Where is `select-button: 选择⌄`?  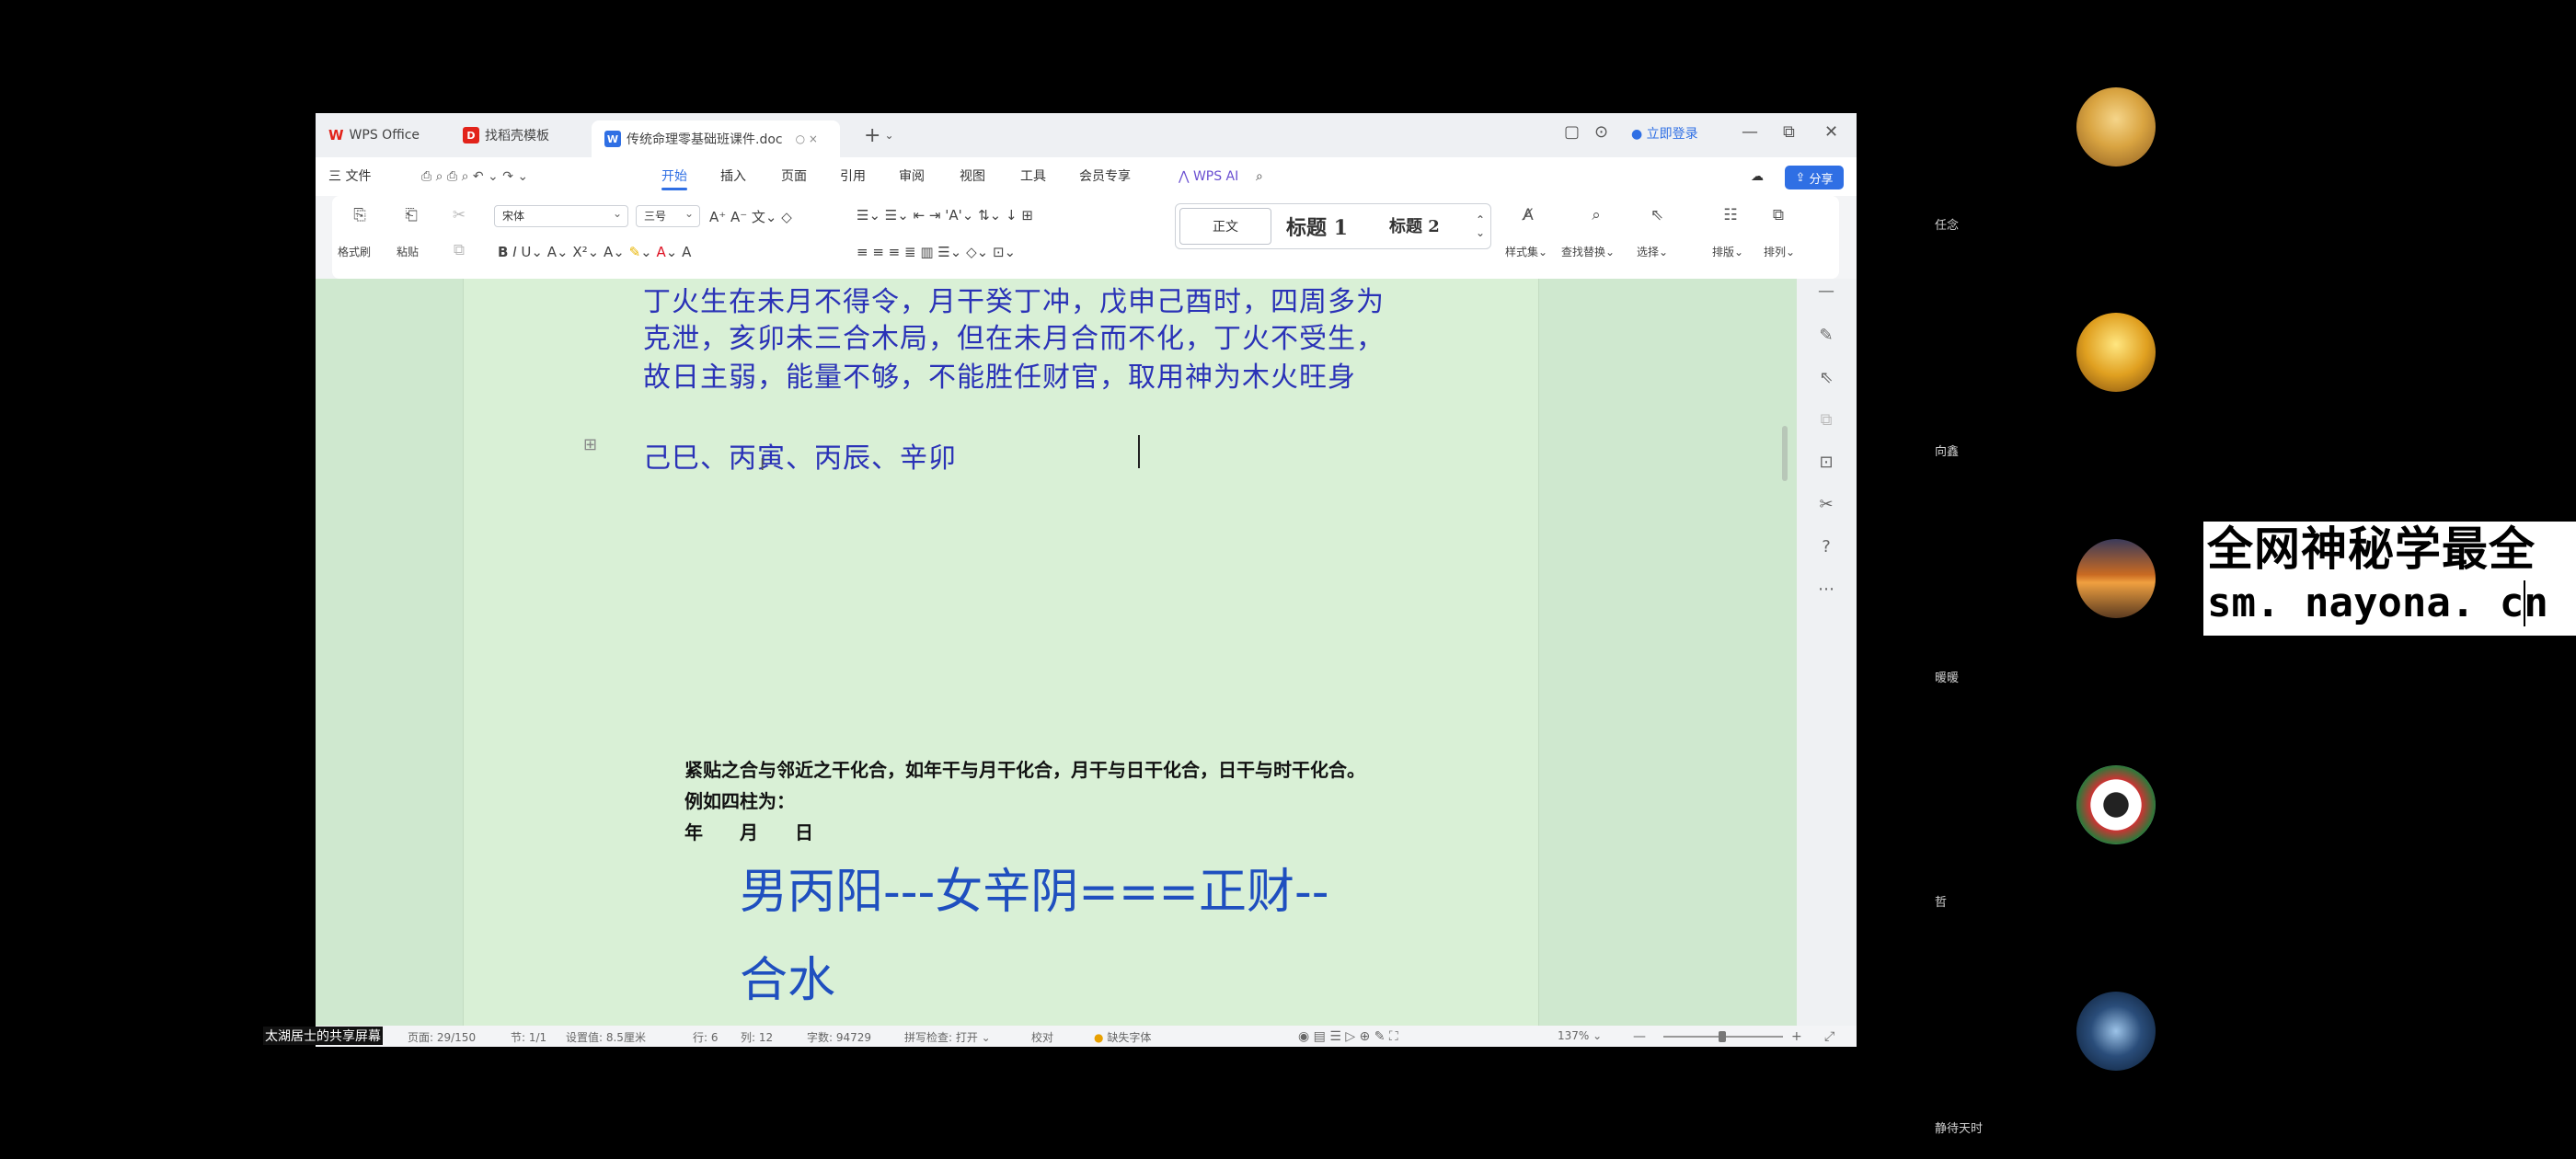
select-button: 选择⌄ is located at coordinates (1652, 251).